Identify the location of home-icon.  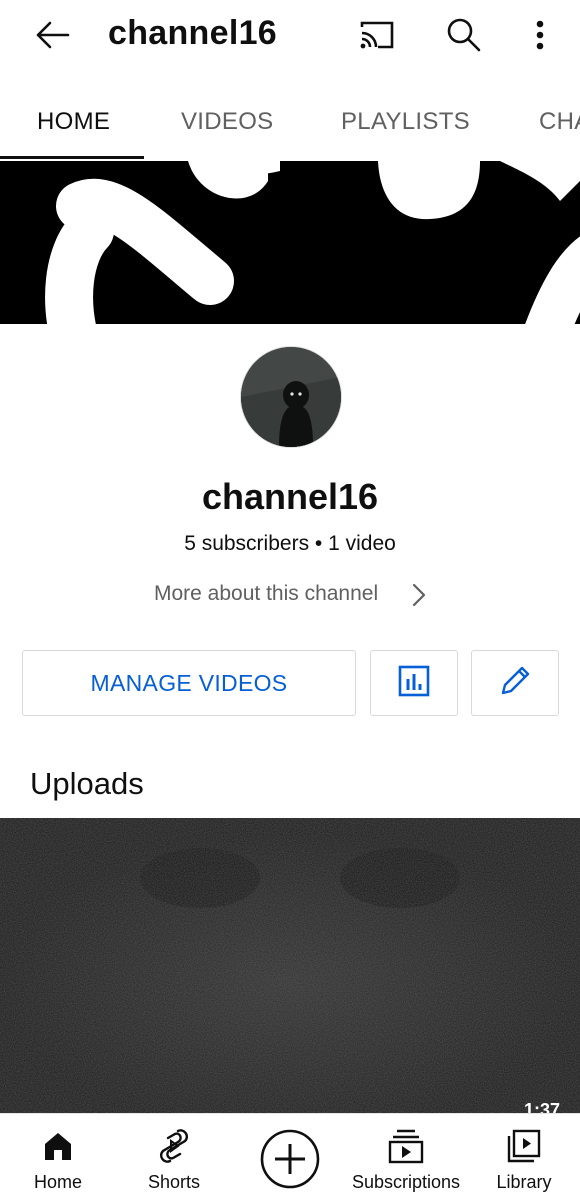
(58, 1148).